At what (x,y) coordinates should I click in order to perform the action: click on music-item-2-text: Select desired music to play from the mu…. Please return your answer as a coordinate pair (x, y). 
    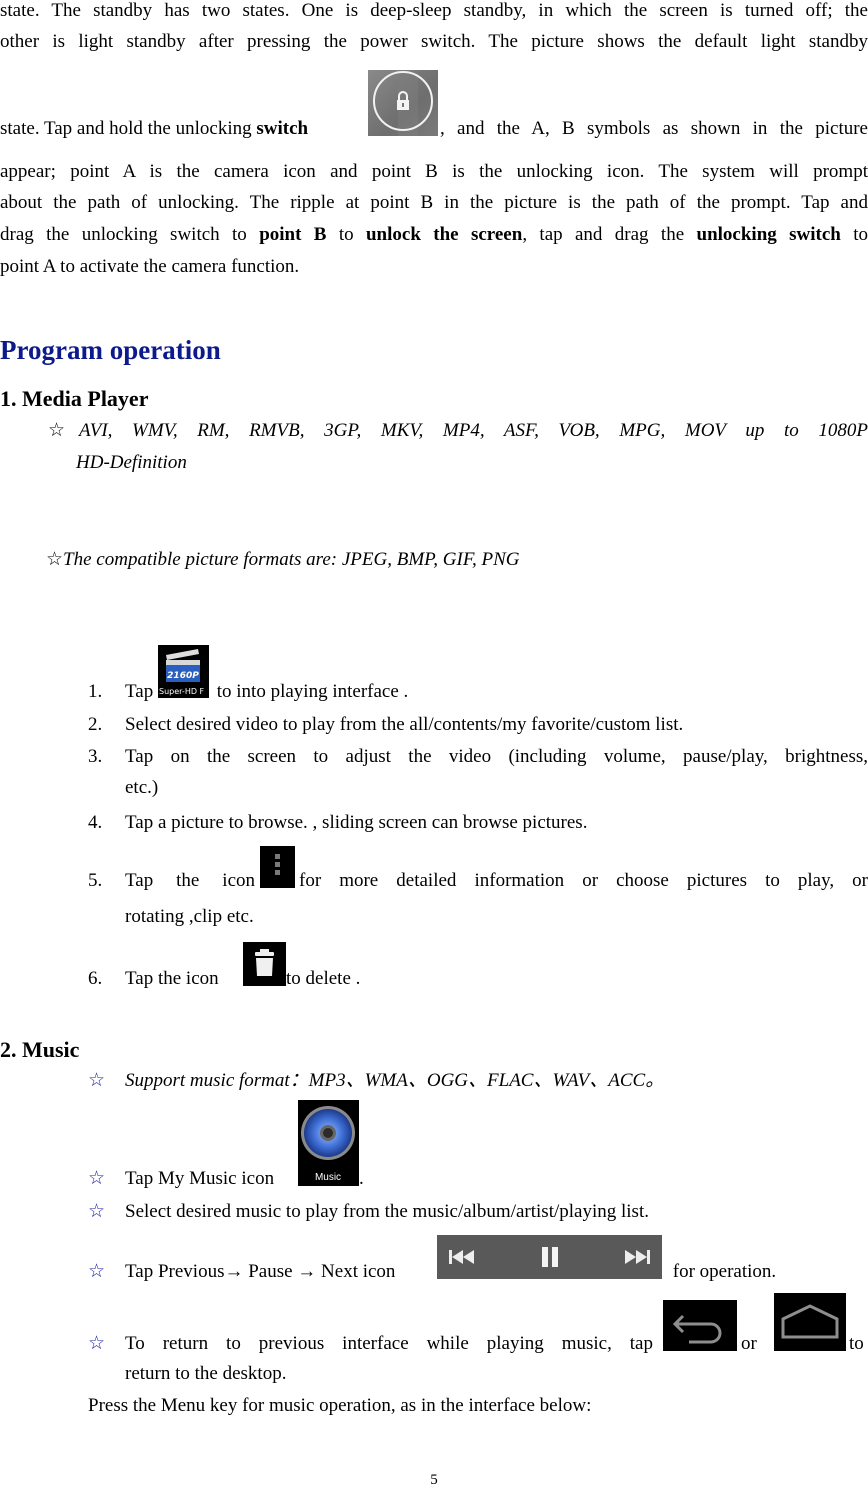
    Looking at the image, I should click on (387, 1211).